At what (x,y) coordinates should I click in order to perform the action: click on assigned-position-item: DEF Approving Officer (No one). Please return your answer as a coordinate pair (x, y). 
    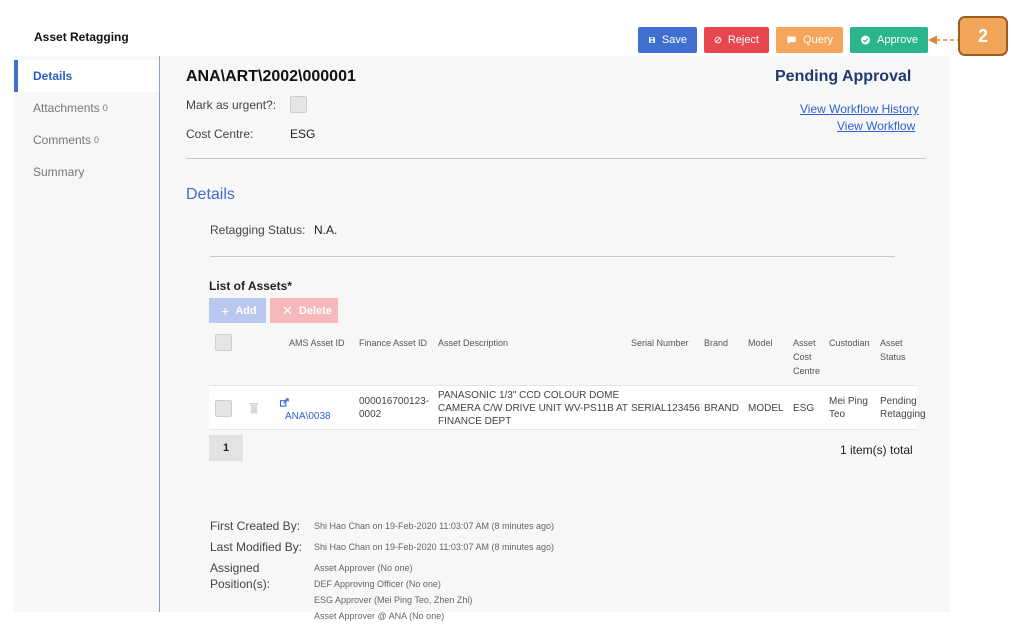
    Looking at the image, I should click on (377, 584).